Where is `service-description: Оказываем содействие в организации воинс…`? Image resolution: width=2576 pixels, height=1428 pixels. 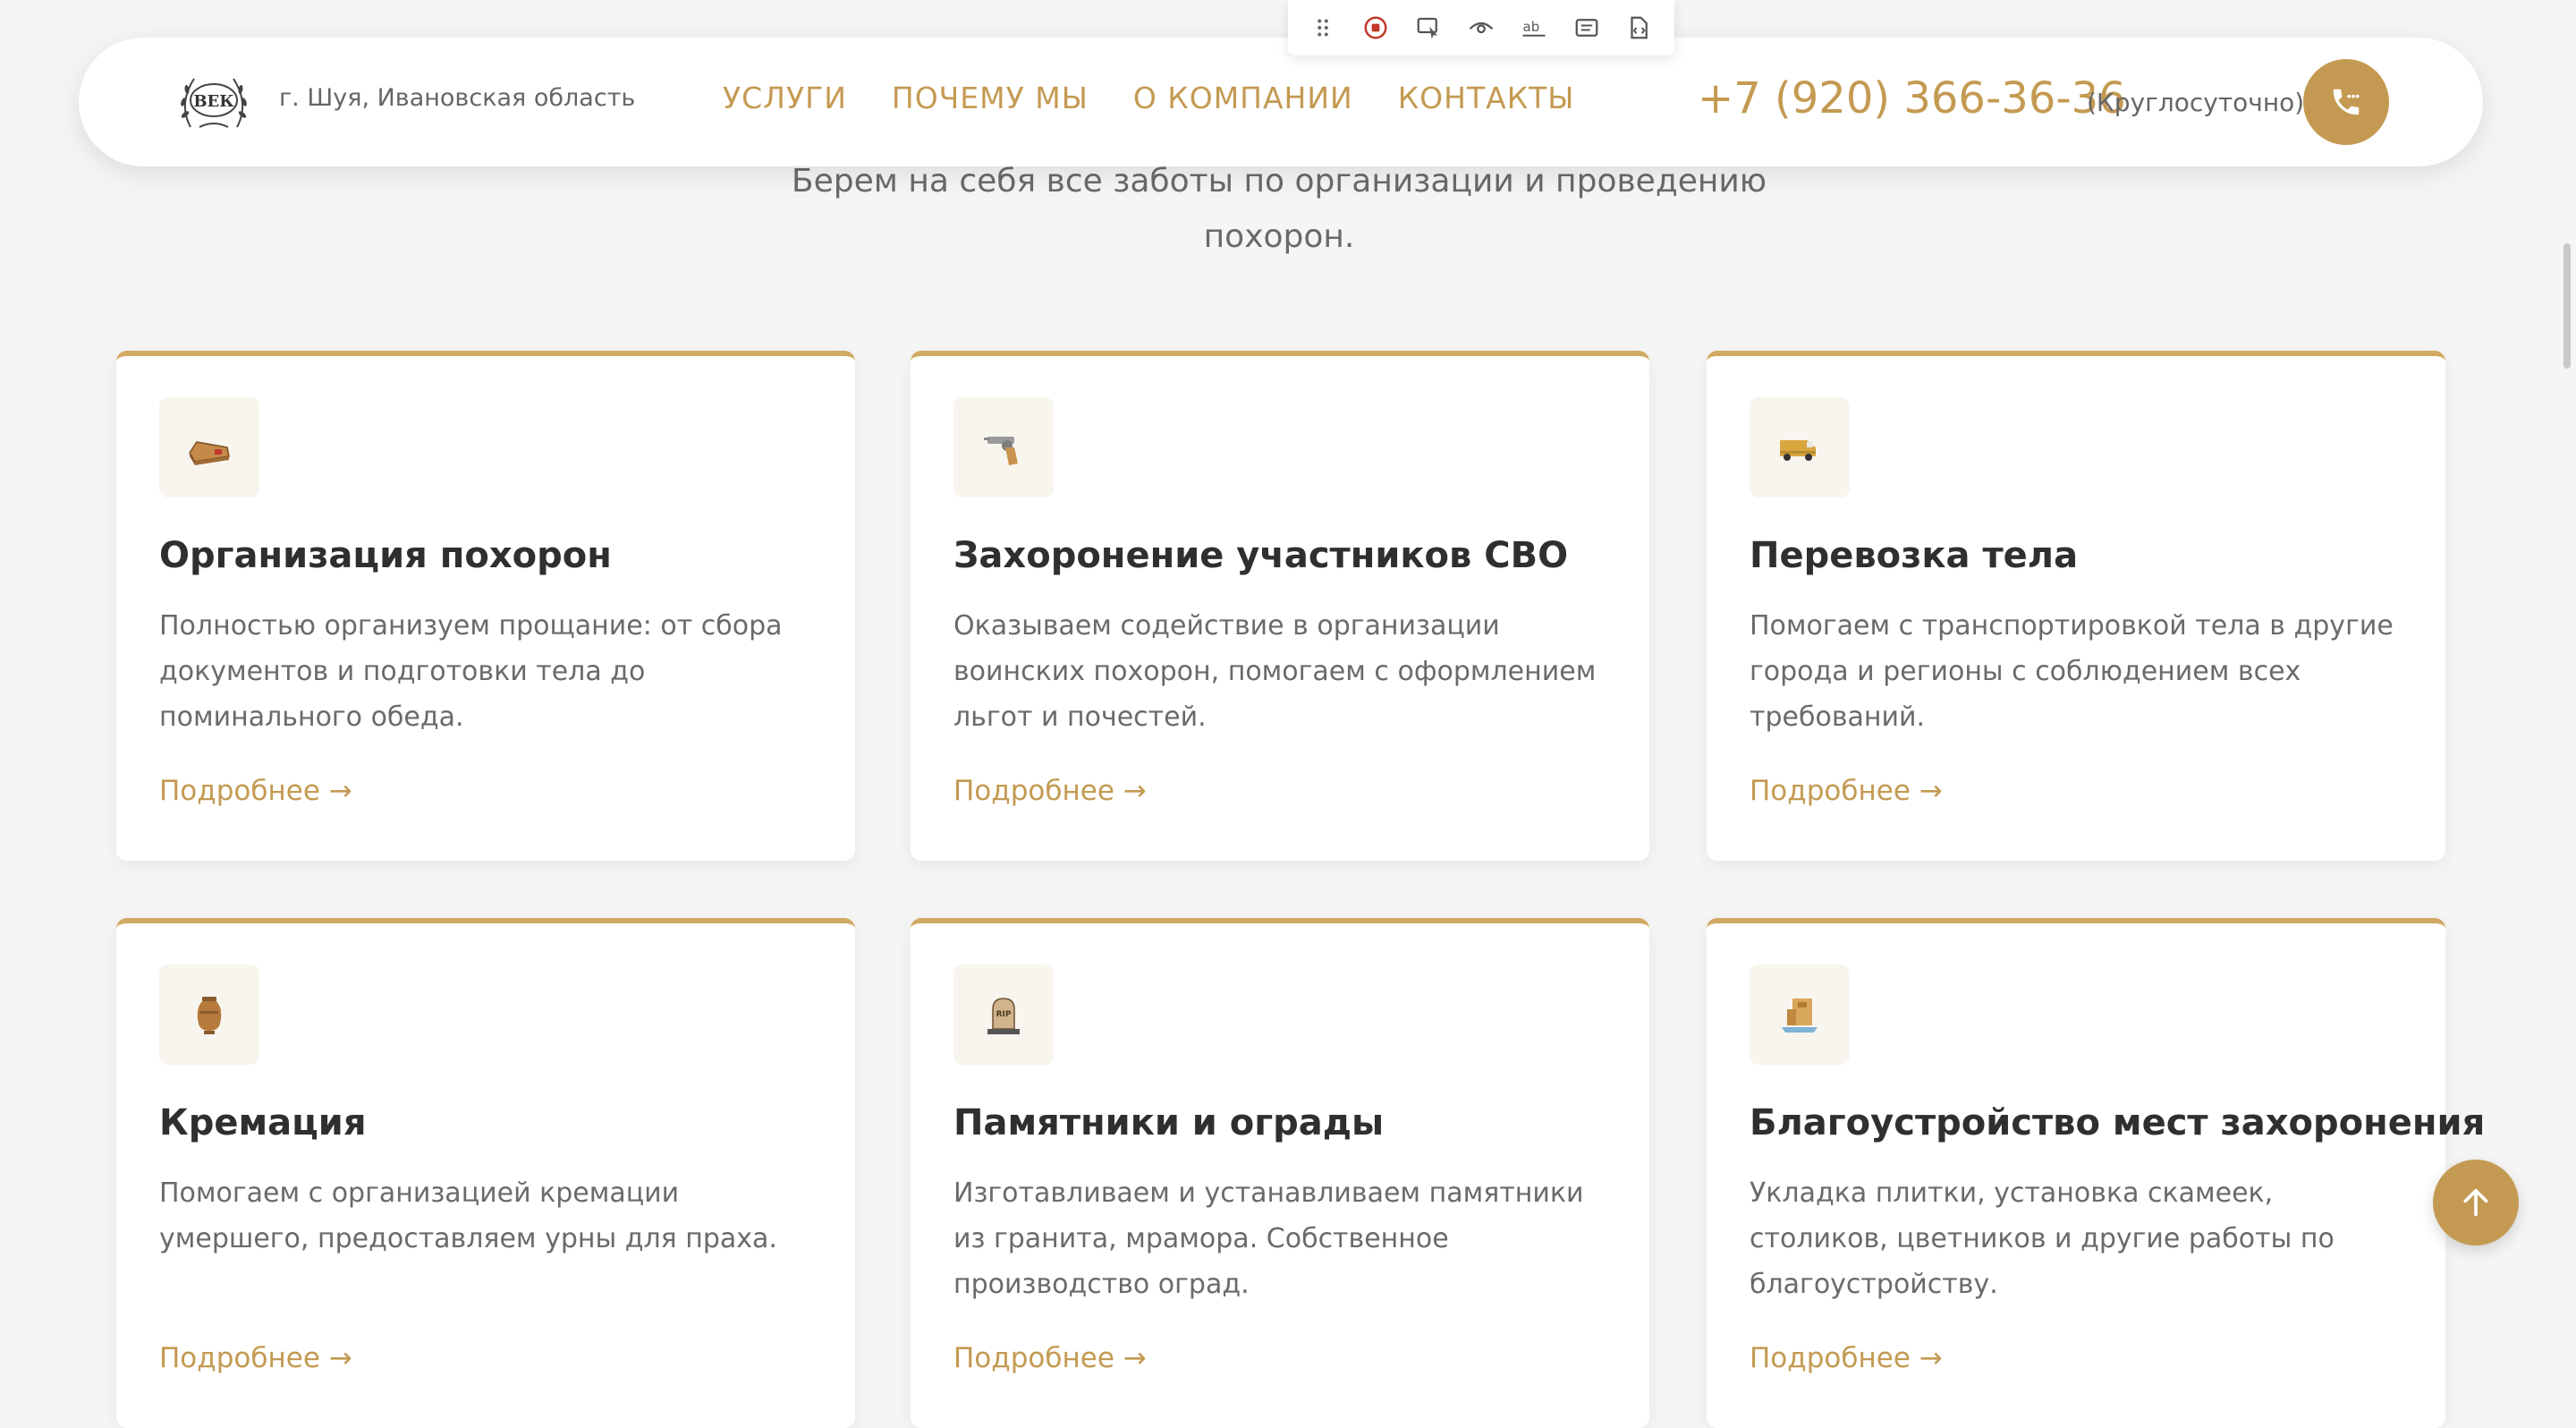
service-description: Оказываем содействие в организации воинс… is located at coordinates (1275, 671).